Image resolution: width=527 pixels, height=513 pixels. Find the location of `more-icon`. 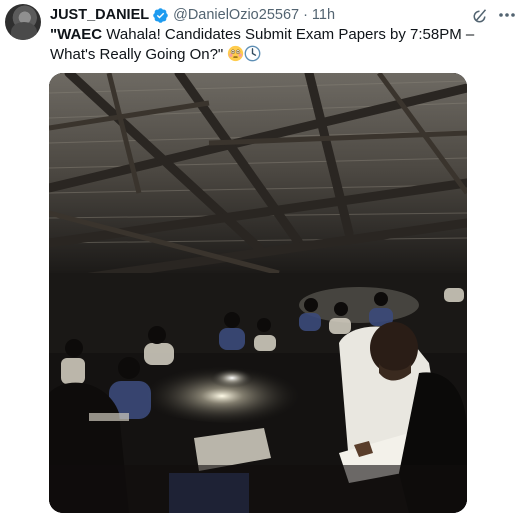

more-icon is located at coordinates (507, 15).